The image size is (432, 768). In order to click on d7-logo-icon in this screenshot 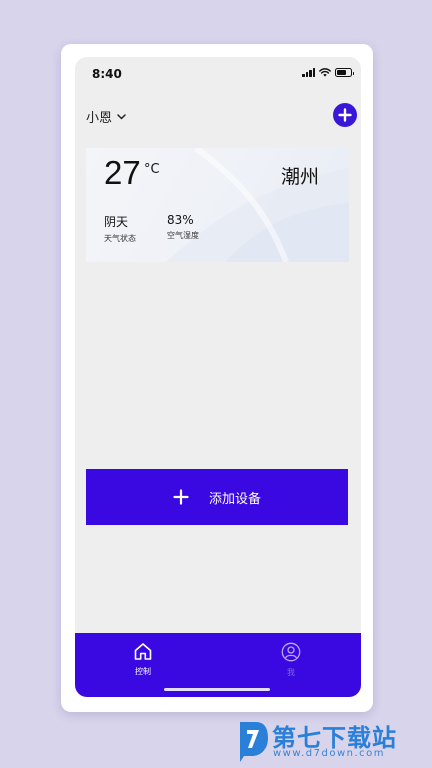, I will do `click(254, 742)`.